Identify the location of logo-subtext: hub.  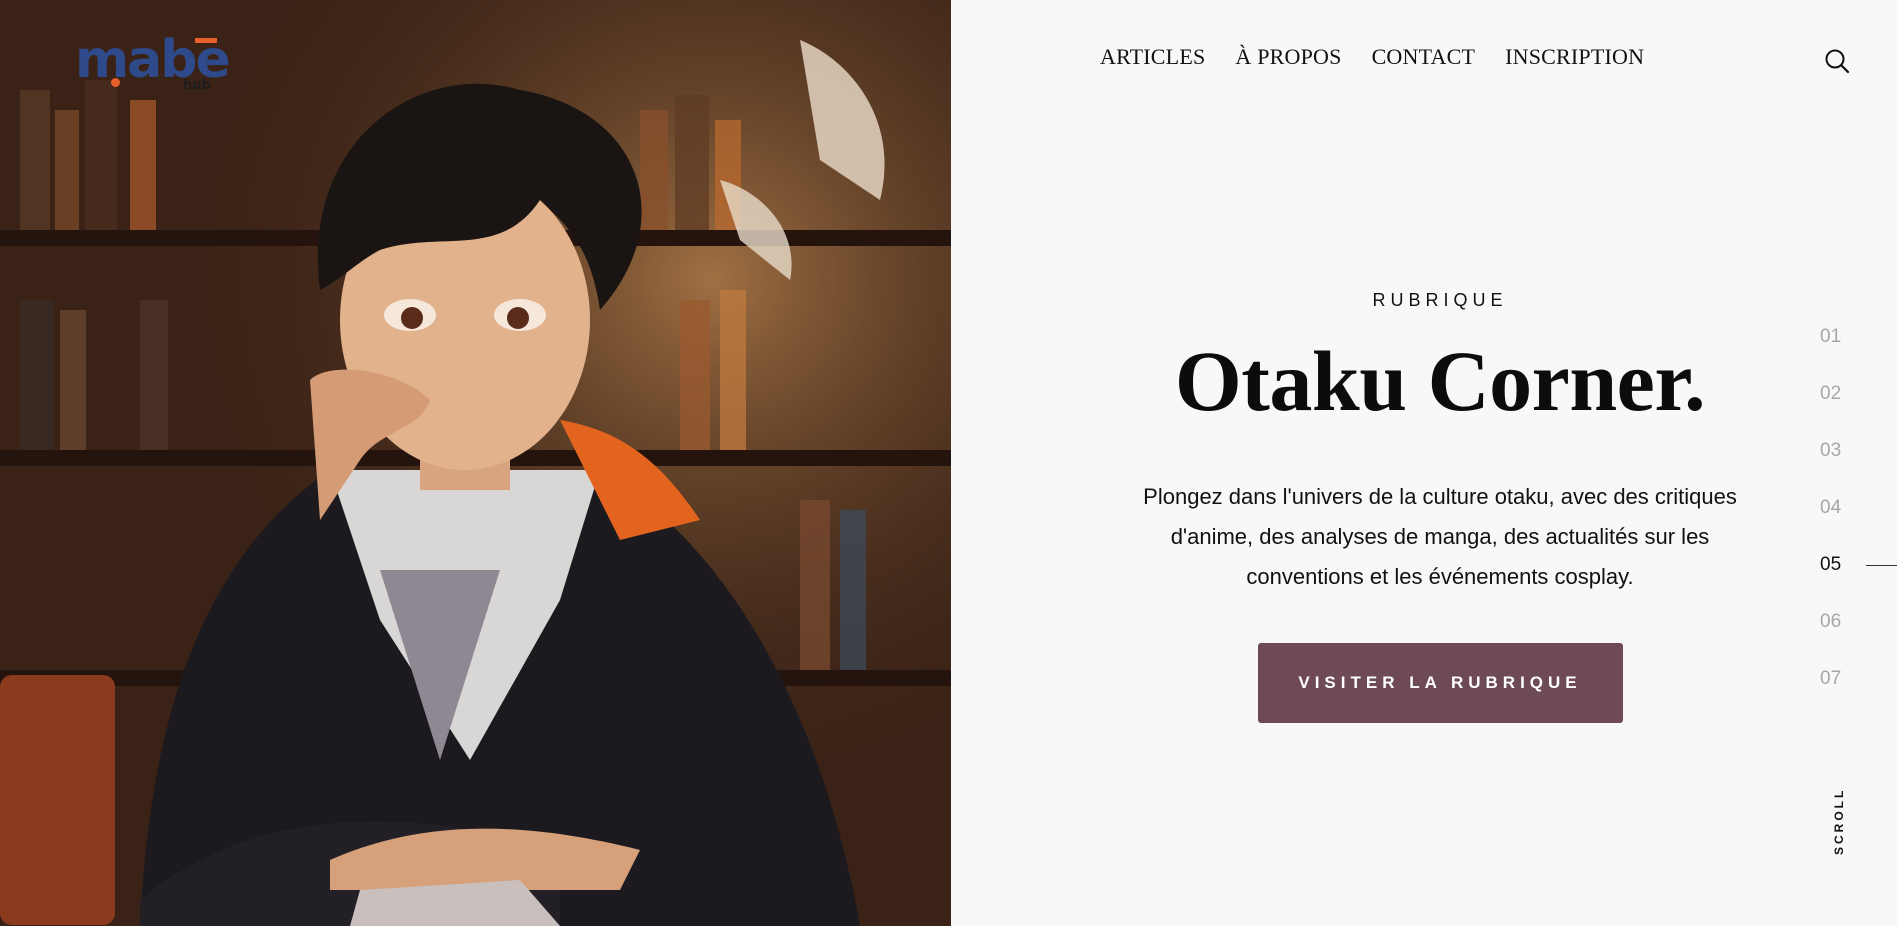
(197, 85).